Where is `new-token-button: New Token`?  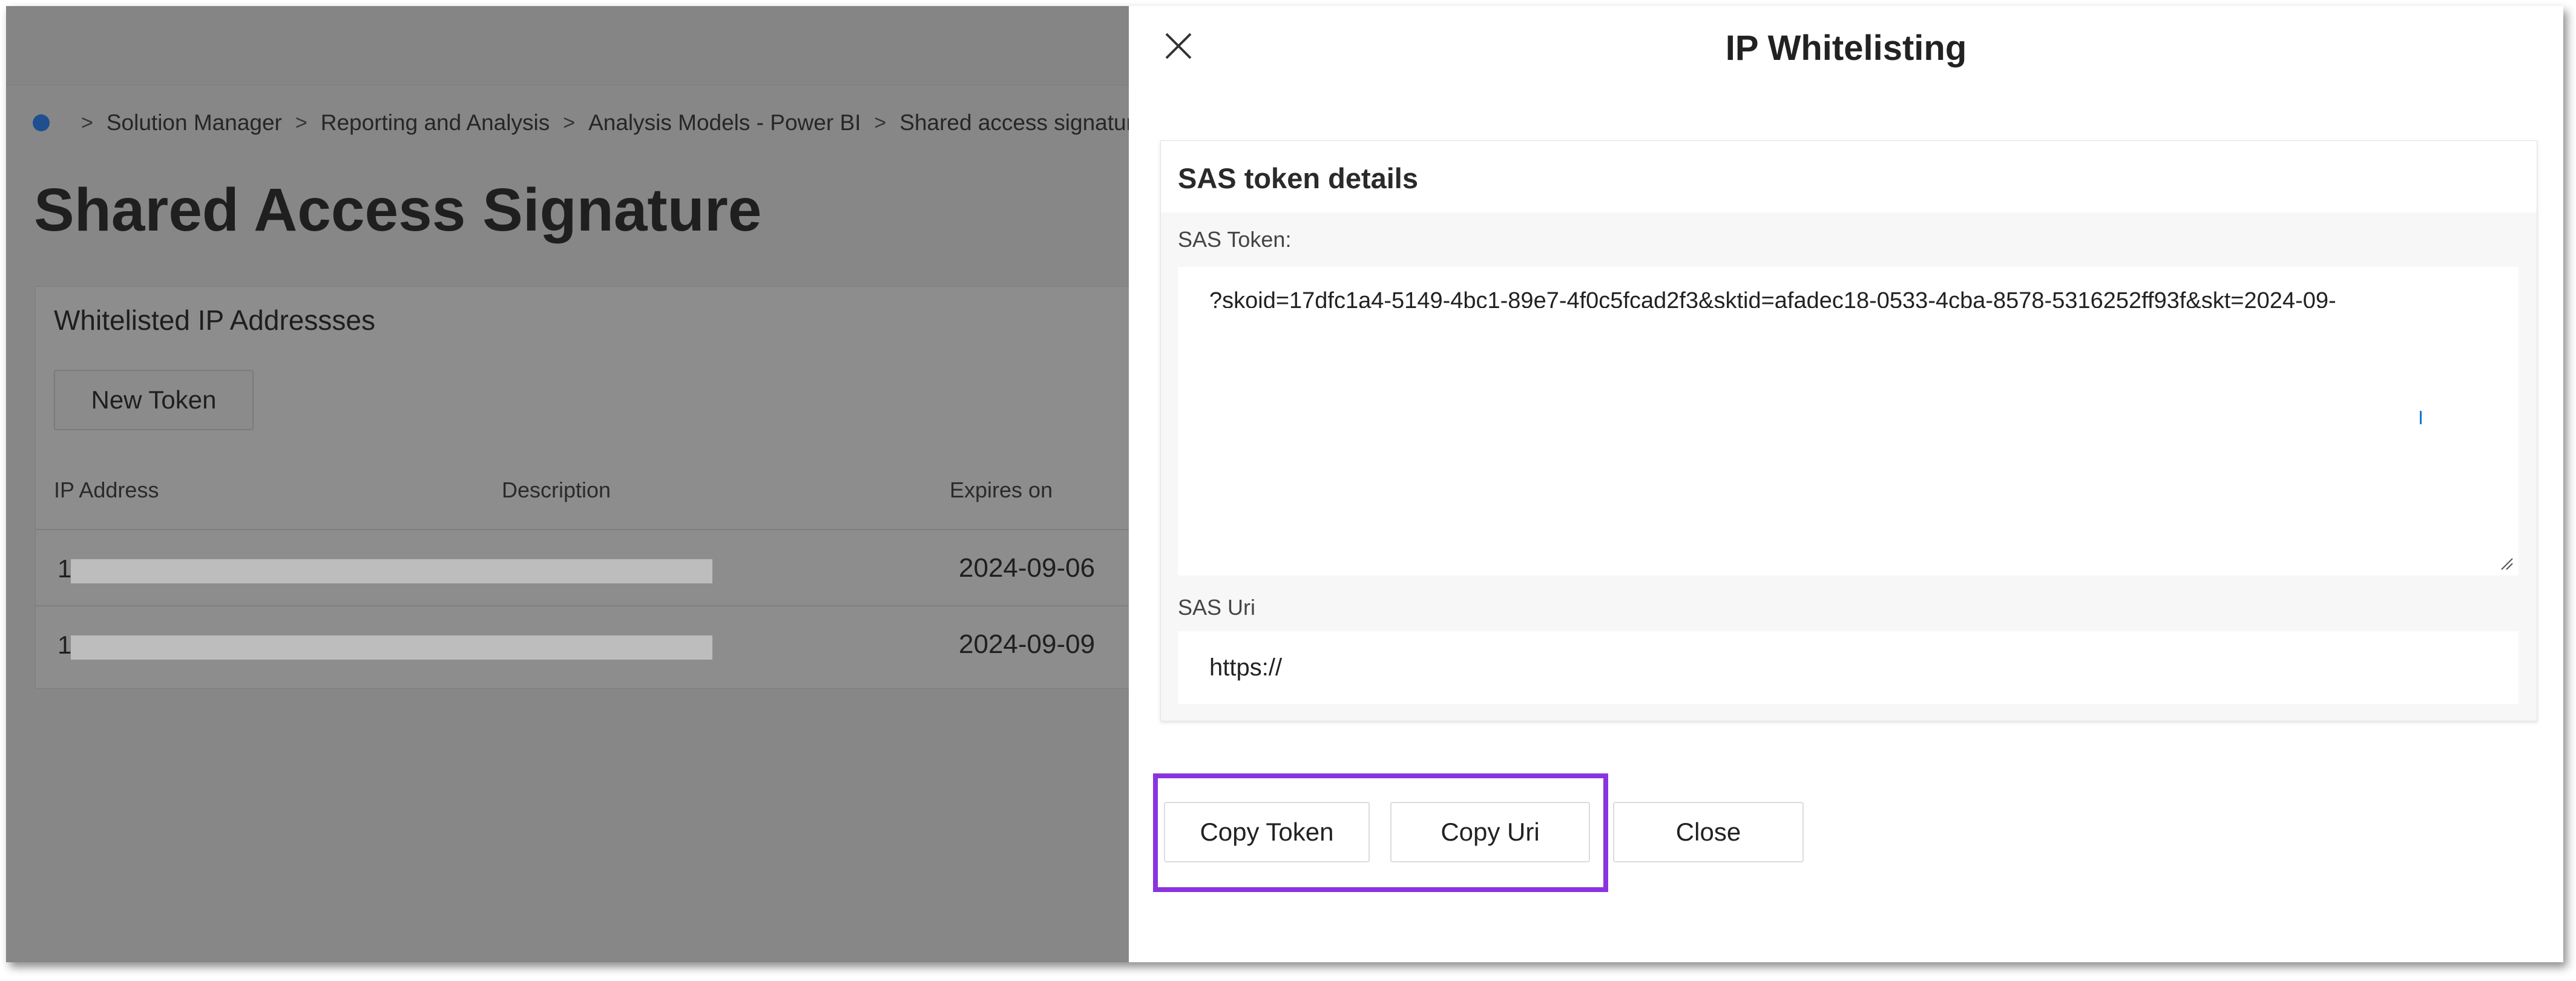 new-token-button: New Token is located at coordinates (154, 400).